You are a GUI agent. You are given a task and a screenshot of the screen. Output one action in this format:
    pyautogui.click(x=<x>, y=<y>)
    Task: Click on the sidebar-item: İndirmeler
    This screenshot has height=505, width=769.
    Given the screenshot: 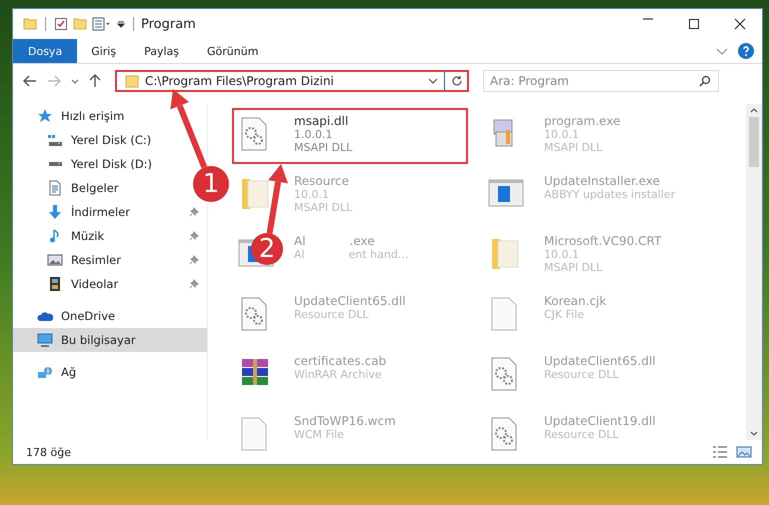 What is the action you would take?
    pyautogui.click(x=127, y=212)
    